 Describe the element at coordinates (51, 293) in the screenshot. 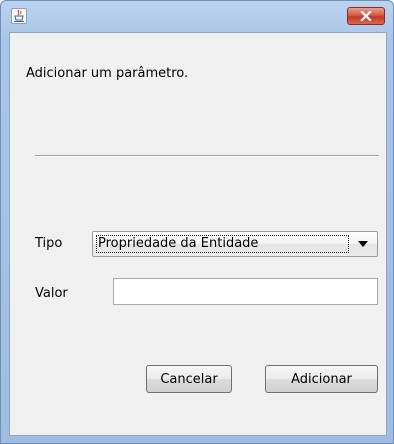

I see `valor-label: Valor` at that location.